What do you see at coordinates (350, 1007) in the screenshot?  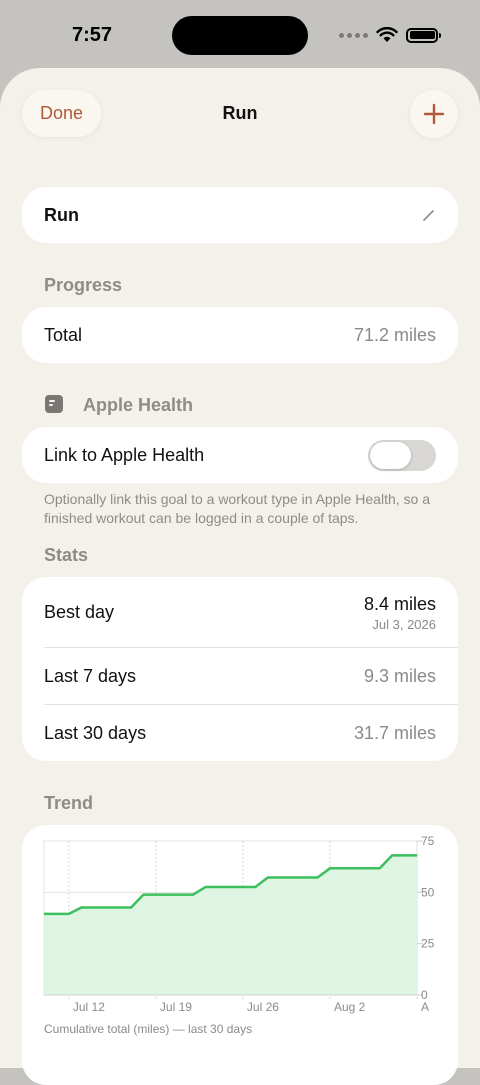 I see `x-tick-label: Aug 2` at bounding box center [350, 1007].